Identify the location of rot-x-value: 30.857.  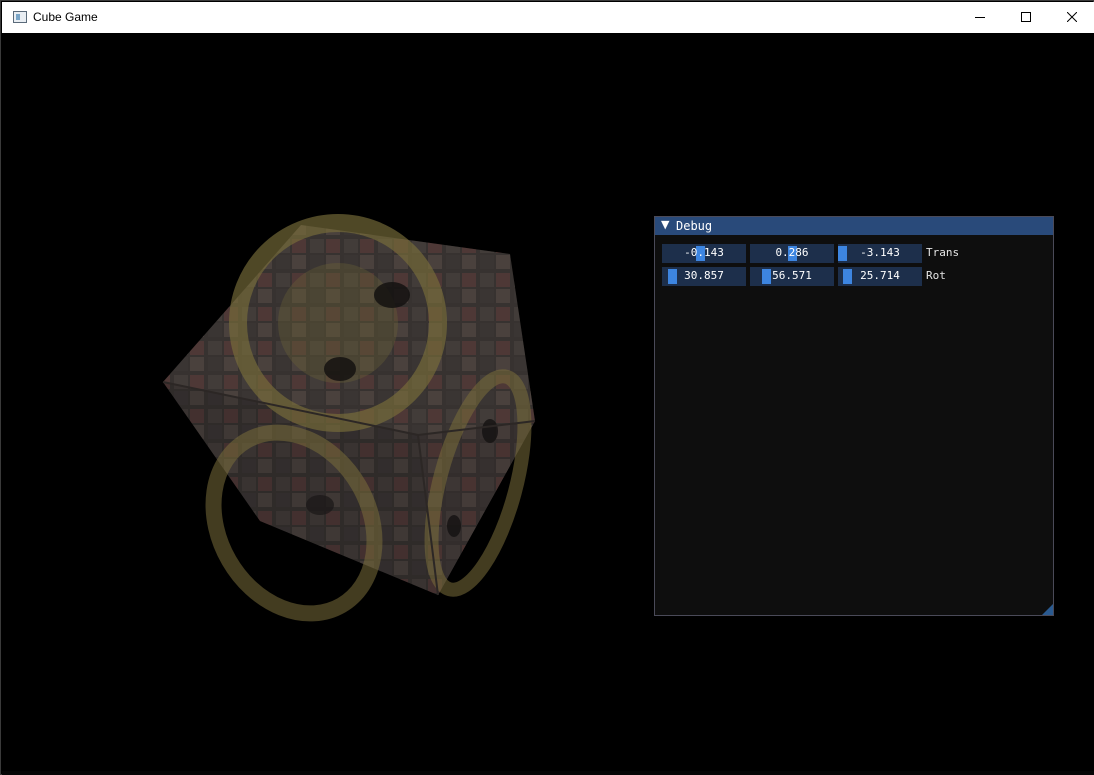
(704, 275).